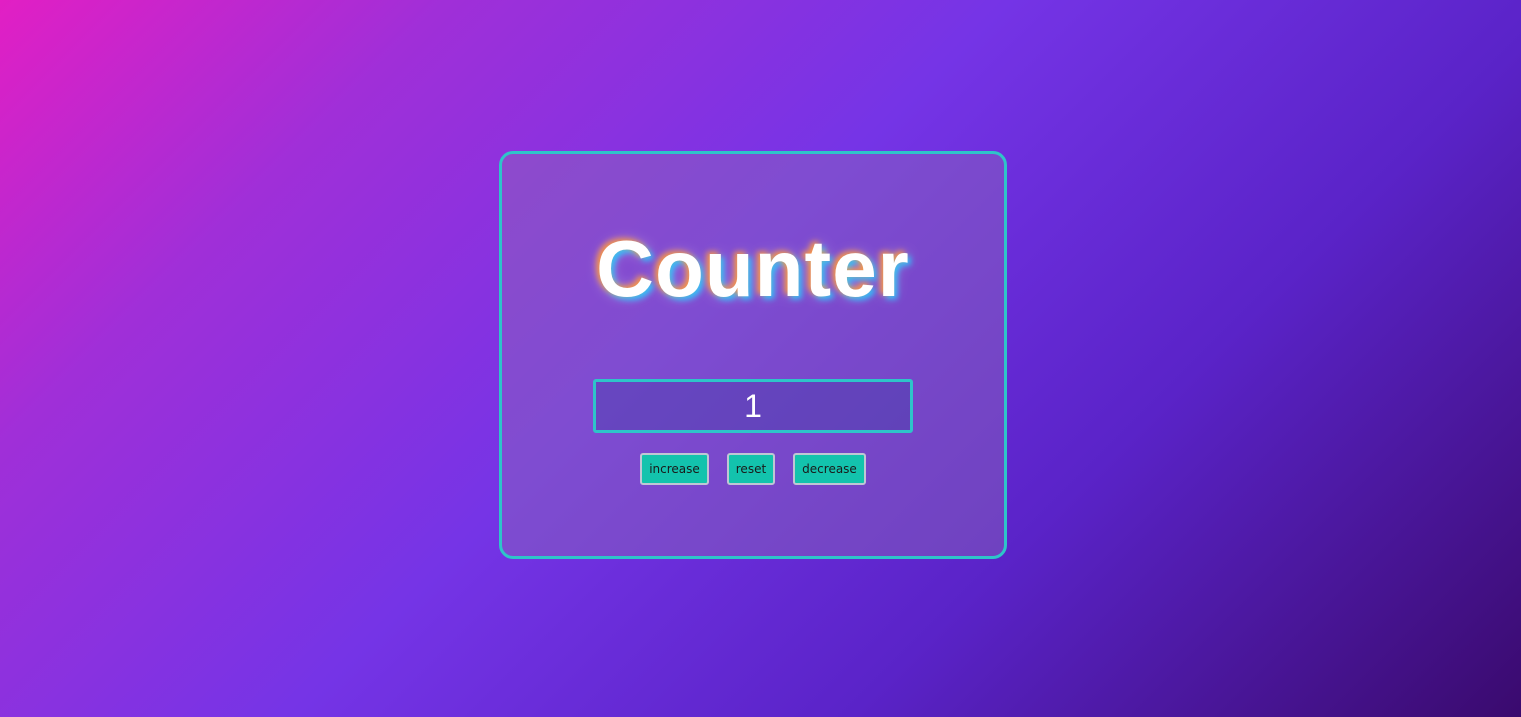  I want to click on reset-button: reset, so click(751, 469).